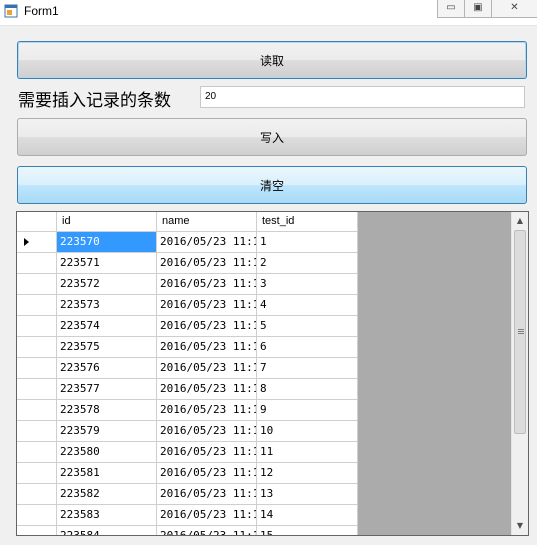  I want to click on grid-cell-test-id: 15, so click(307, 530).